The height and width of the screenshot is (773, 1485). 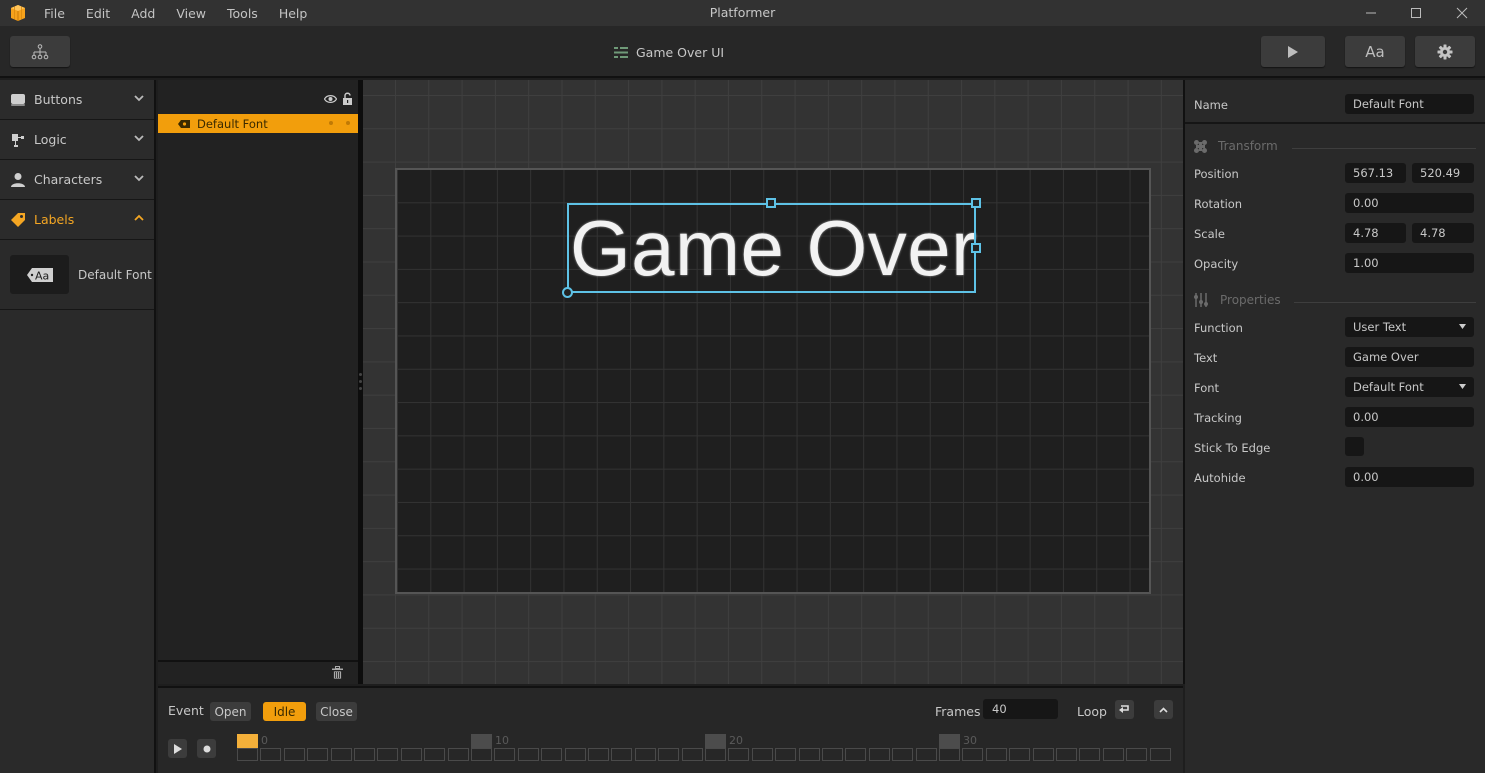 I want to click on scale-x-field: 4.78, so click(x=1375, y=233).